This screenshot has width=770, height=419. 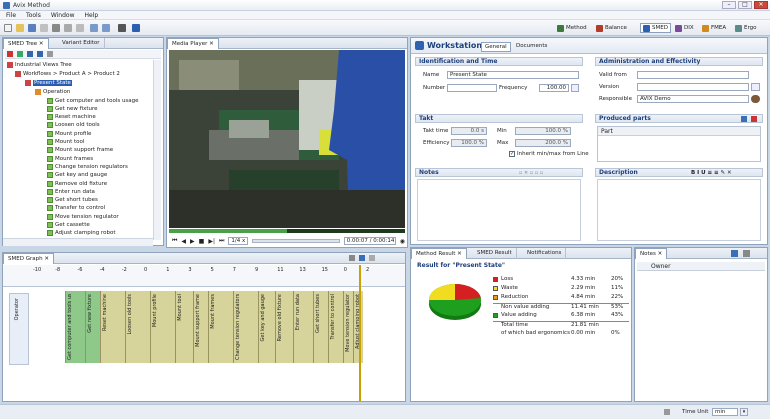 I want to click on tree-hscrollbar, so click(x=78, y=242).